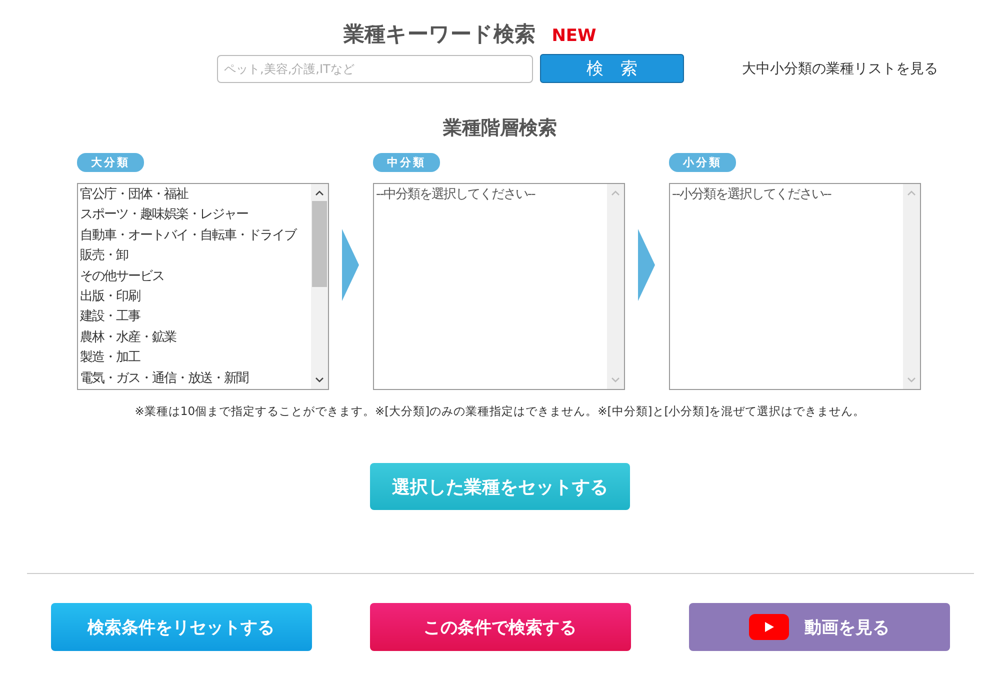  What do you see at coordinates (440, 34) in the screenshot?
I see `section-title: 業種キーワード検索` at bounding box center [440, 34].